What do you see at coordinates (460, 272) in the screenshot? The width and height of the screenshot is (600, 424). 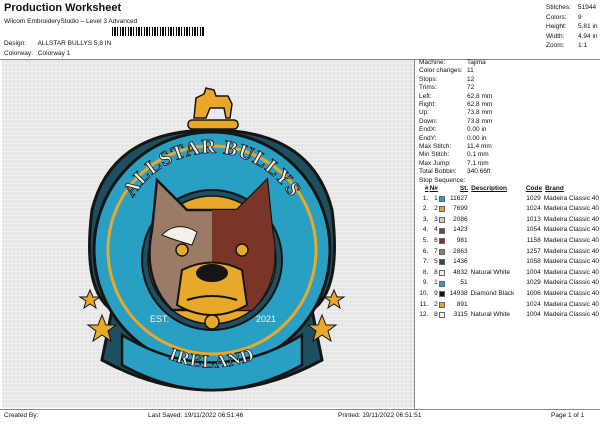 I see `cell-st: 4832` at bounding box center [460, 272].